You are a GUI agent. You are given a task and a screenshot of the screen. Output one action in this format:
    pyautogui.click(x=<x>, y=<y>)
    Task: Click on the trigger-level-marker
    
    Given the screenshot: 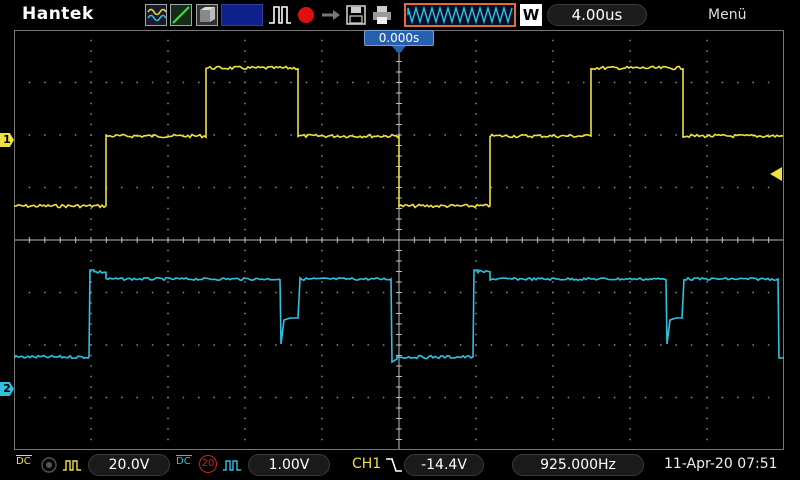 What is the action you would take?
    pyautogui.click(x=776, y=174)
    